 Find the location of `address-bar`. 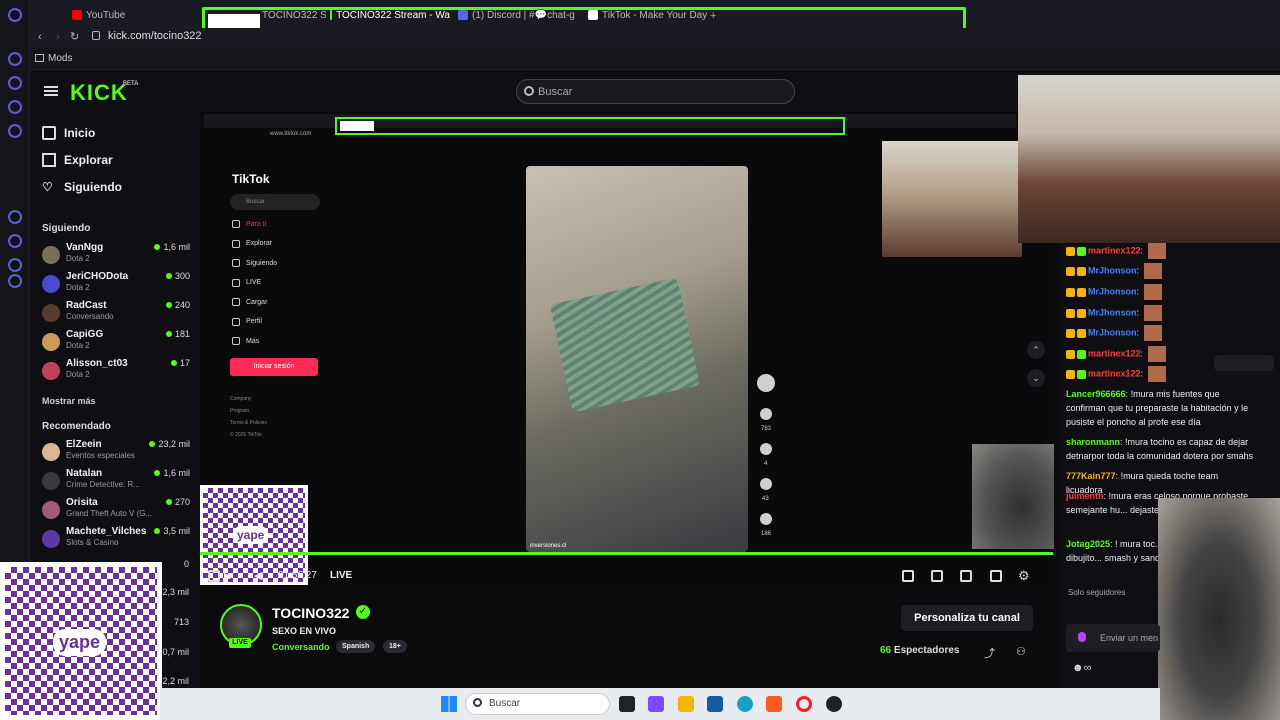

address-bar is located at coordinates (655, 38).